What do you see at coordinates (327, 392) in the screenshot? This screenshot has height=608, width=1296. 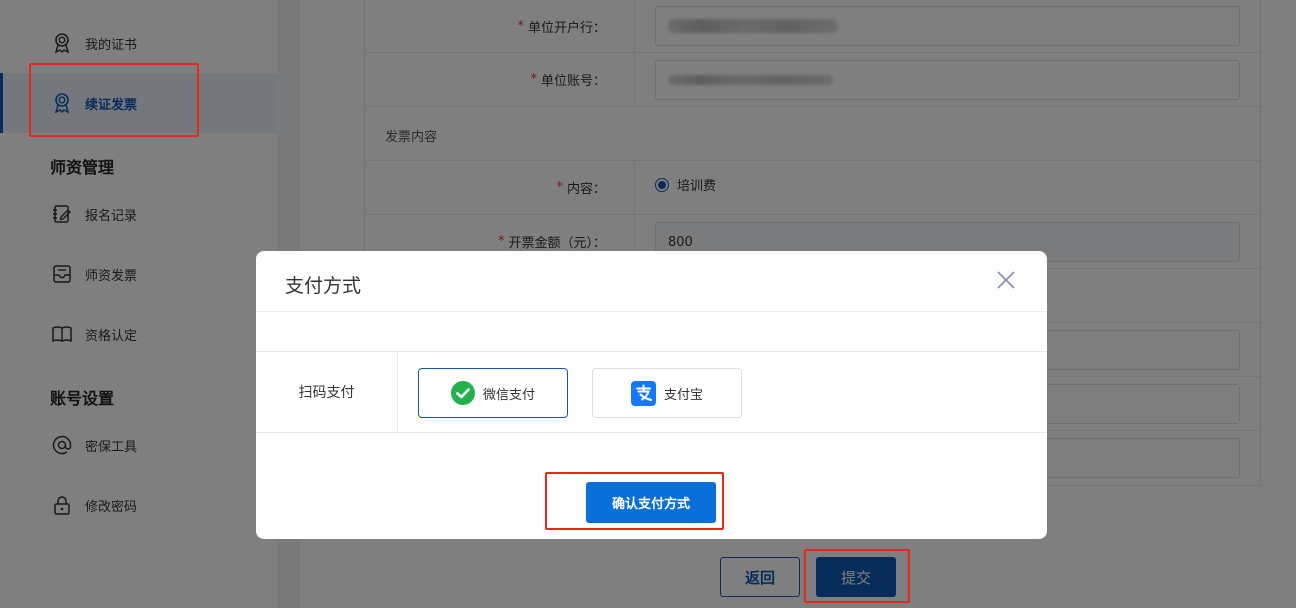 I see `pay-method-label: 扫码支付` at bounding box center [327, 392].